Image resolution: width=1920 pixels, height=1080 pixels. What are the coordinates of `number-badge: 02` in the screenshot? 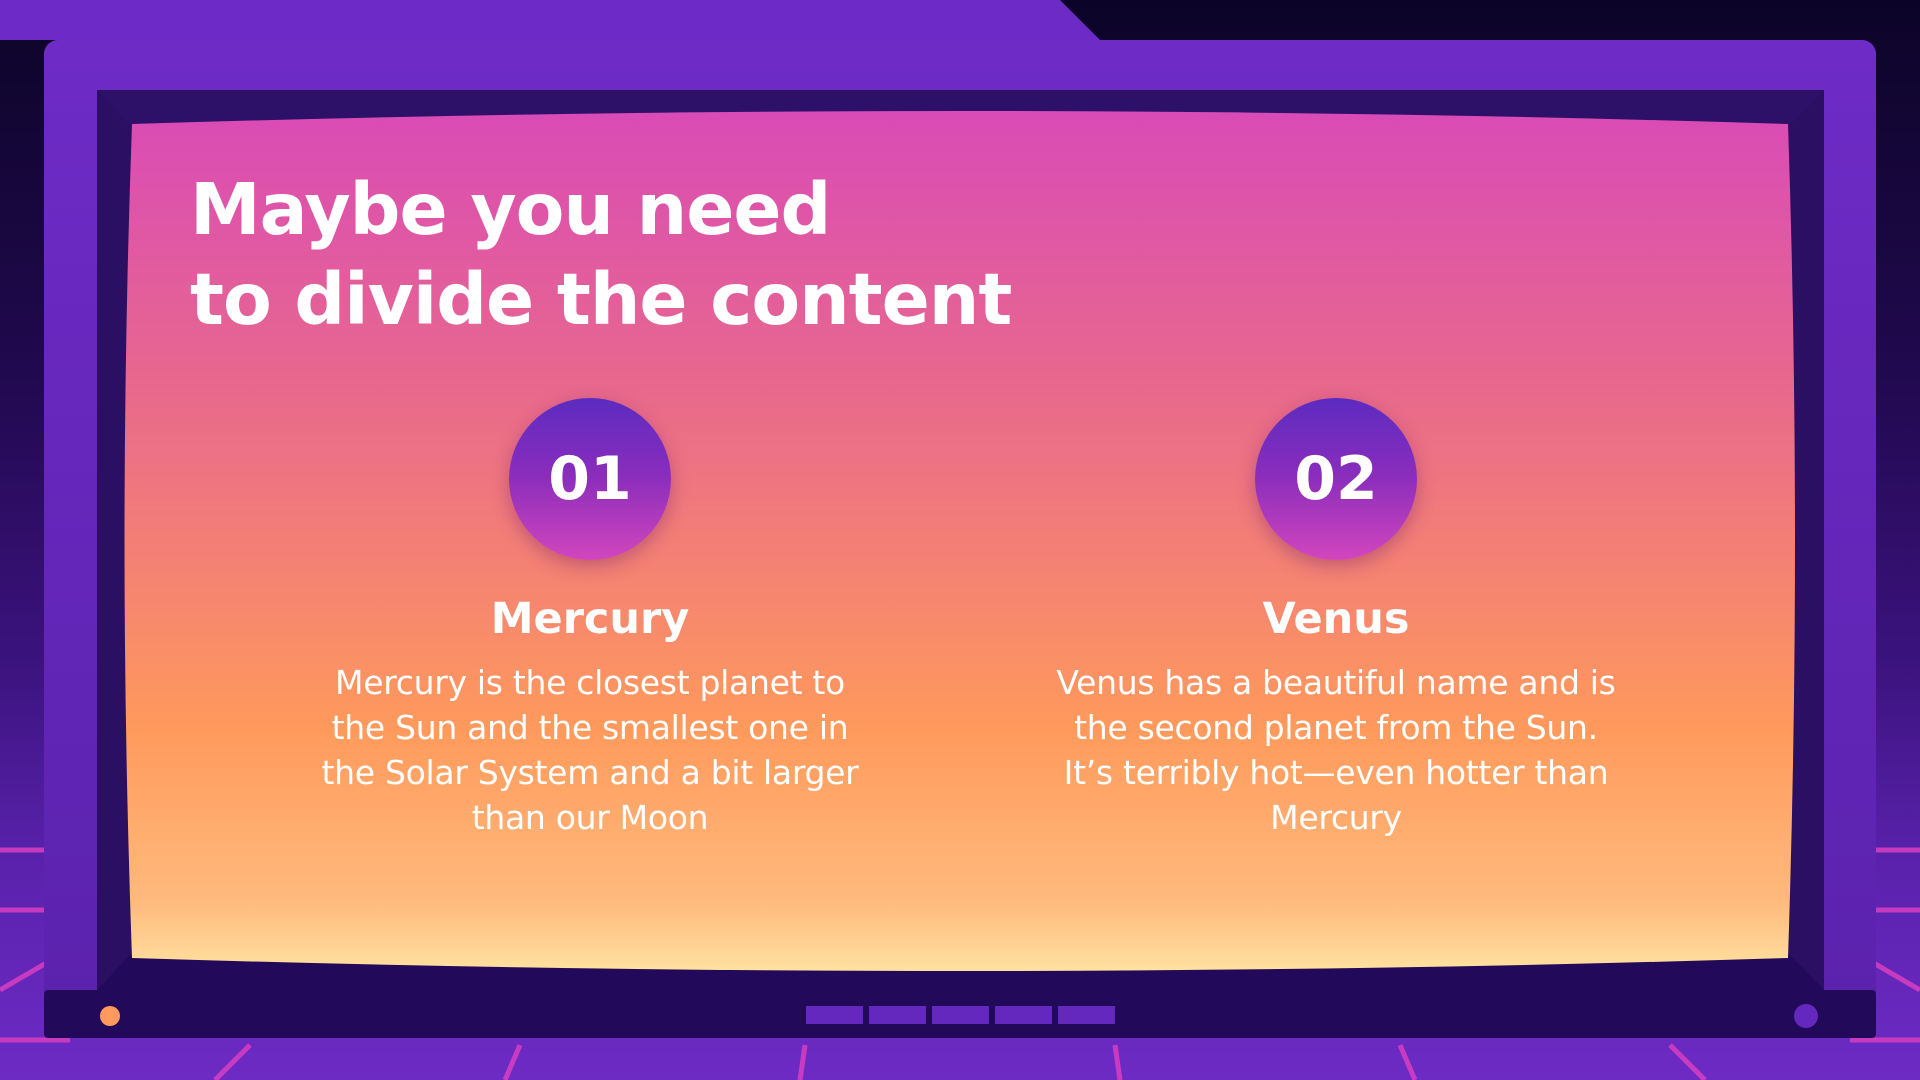 It's located at (1336, 479).